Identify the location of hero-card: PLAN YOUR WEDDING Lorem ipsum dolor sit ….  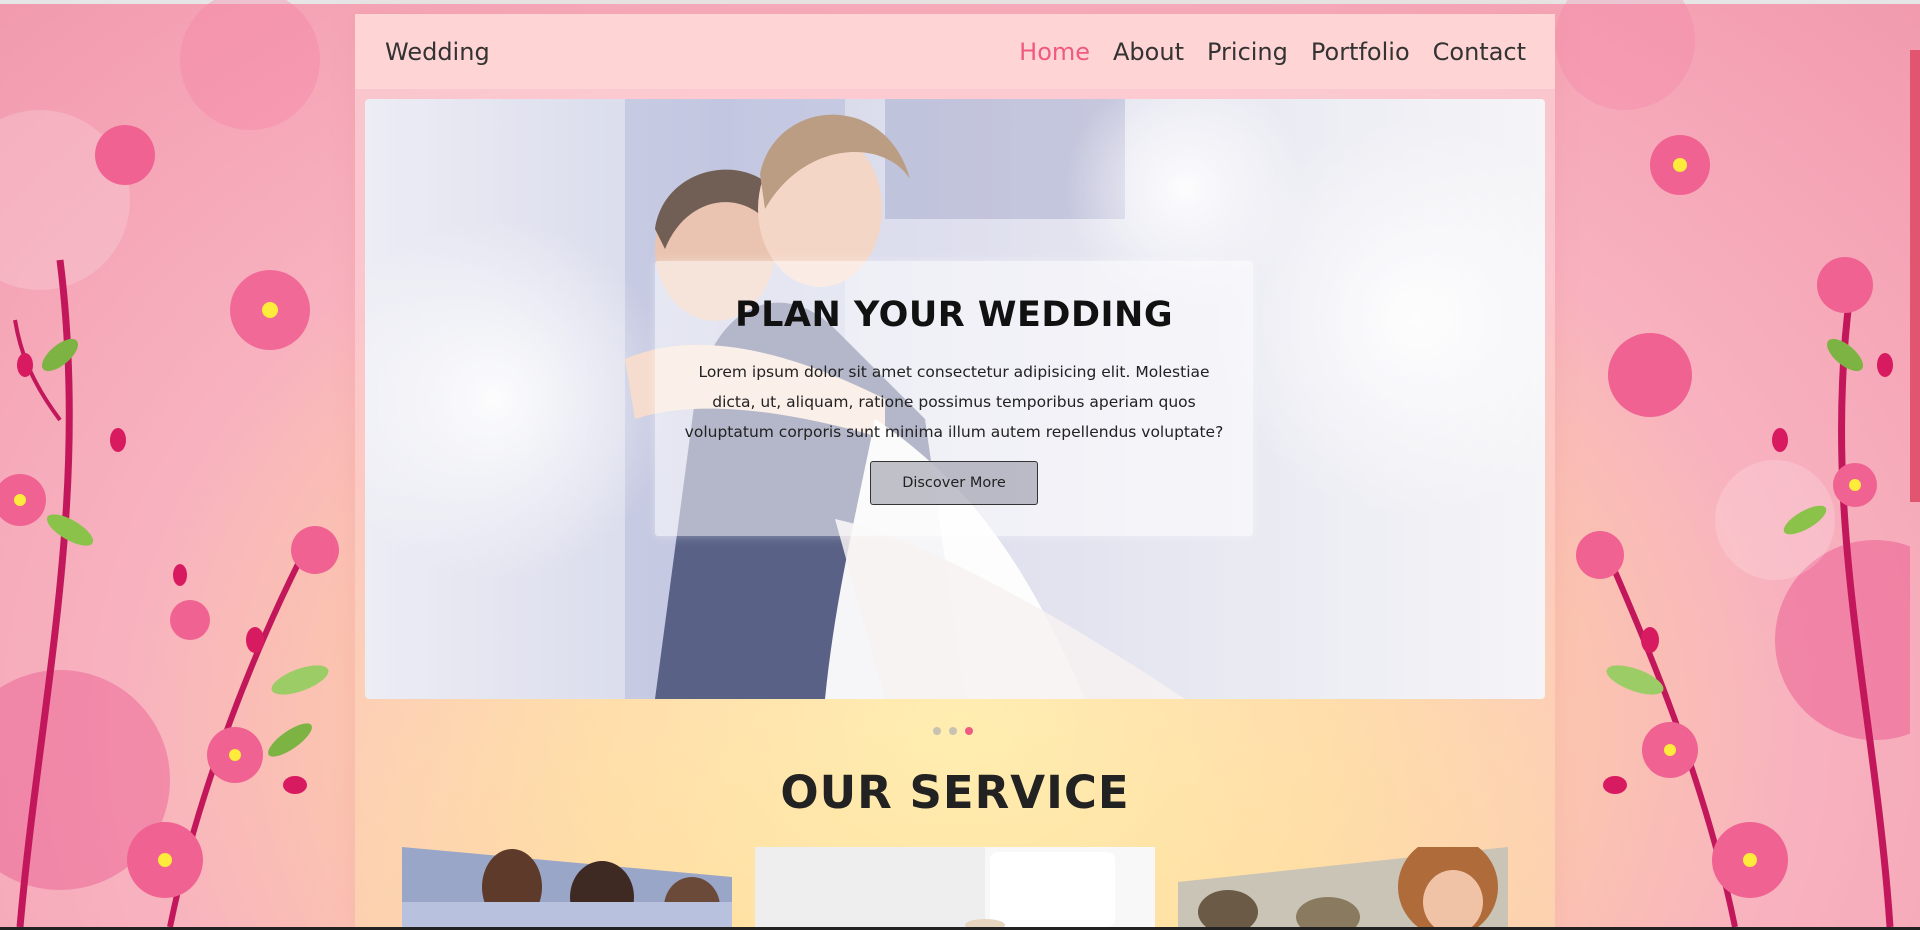
(954, 398).